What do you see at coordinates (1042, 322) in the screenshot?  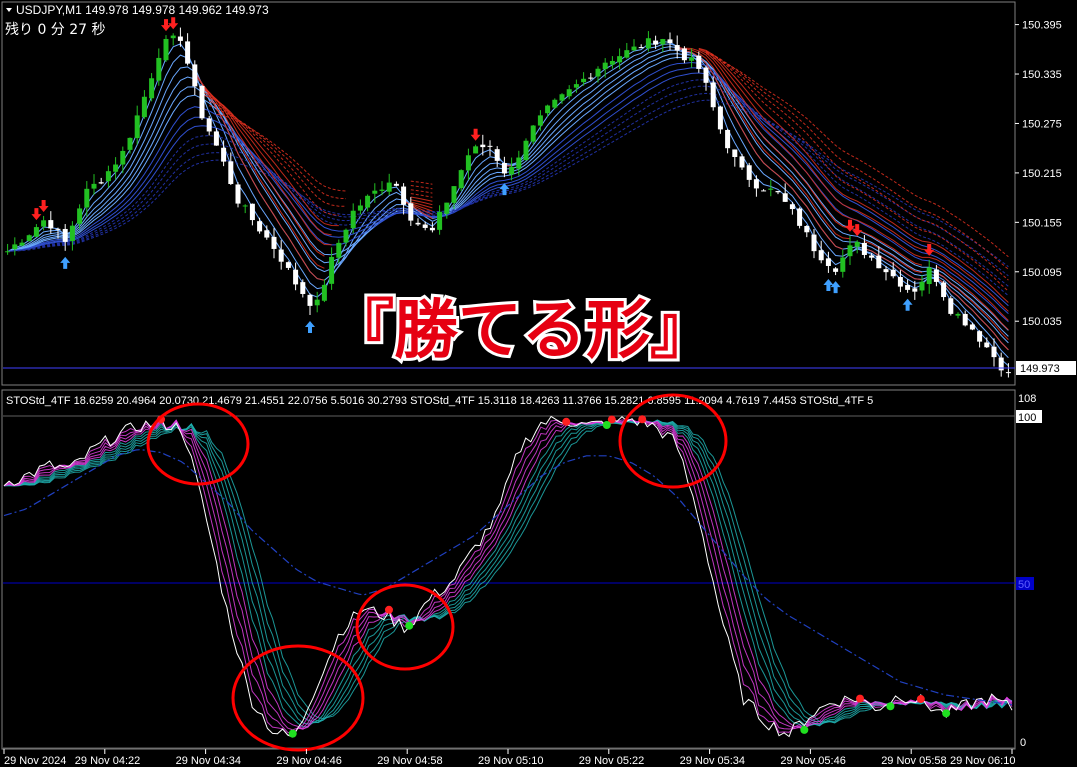 I see `price-tick-label: 150.035` at bounding box center [1042, 322].